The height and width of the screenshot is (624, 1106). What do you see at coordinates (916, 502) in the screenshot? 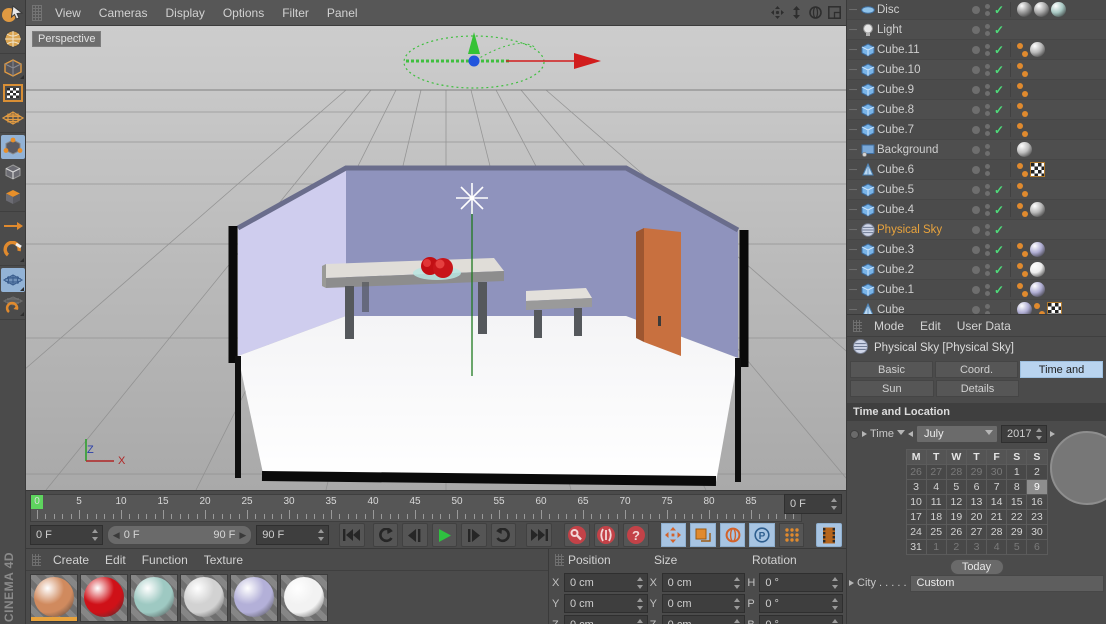
I see `calendar-day: 10` at bounding box center [916, 502].